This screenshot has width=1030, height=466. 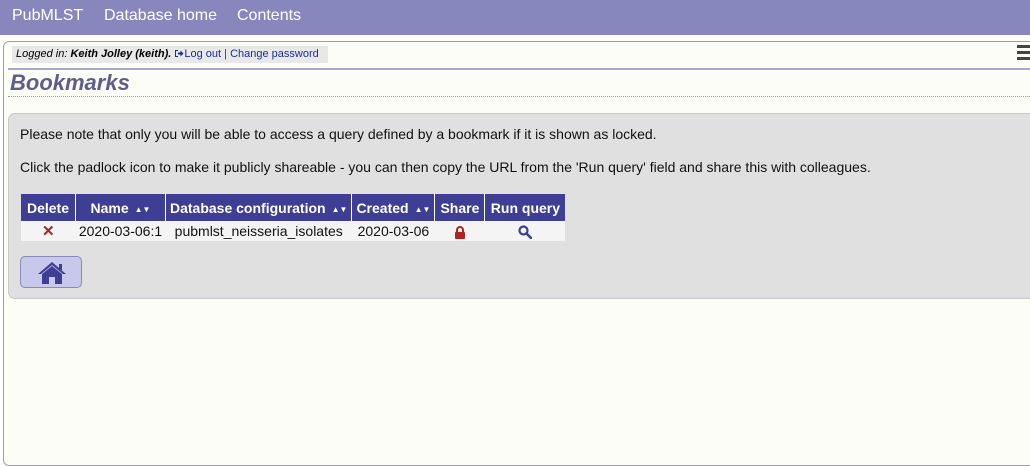 What do you see at coordinates (525, 207) in the screenshot?
I see `col-run-query-header: Run query` at bounding box center [525, 207].